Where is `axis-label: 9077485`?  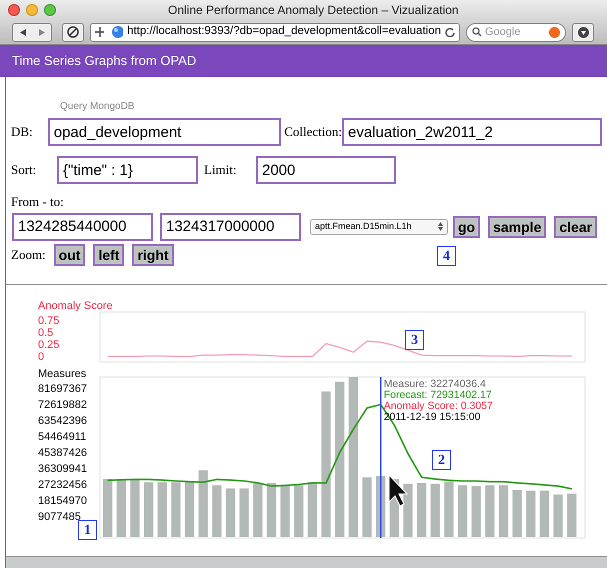 axis-label: 9077485 is located at coordinates (59, 516).